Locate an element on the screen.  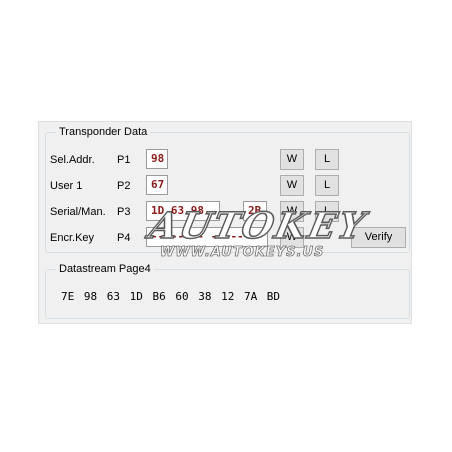
write-p1-button: W is located at coordinates (292, 159).